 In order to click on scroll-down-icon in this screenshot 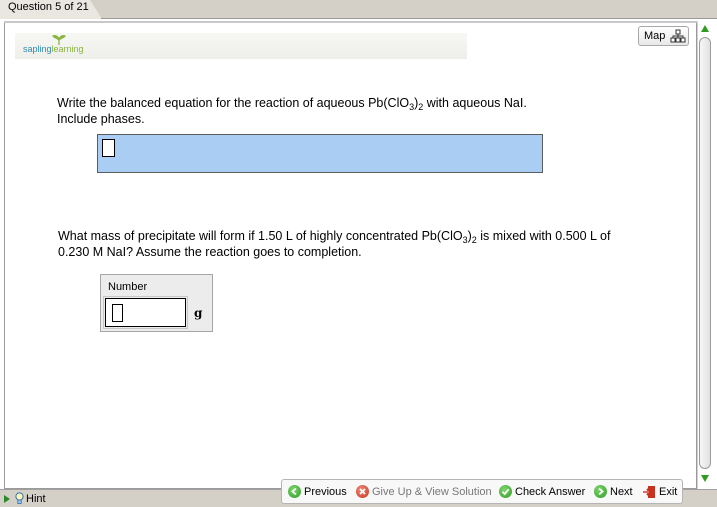, I will do `click(705, 478)`.